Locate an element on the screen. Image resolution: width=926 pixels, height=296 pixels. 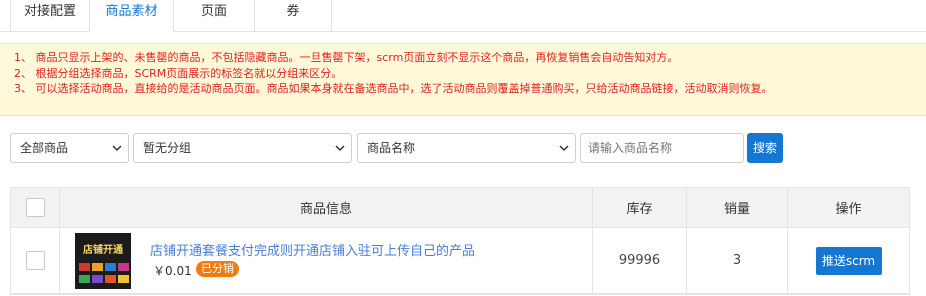
action-cell: 推送scrm is located at coordinates (848, 260).